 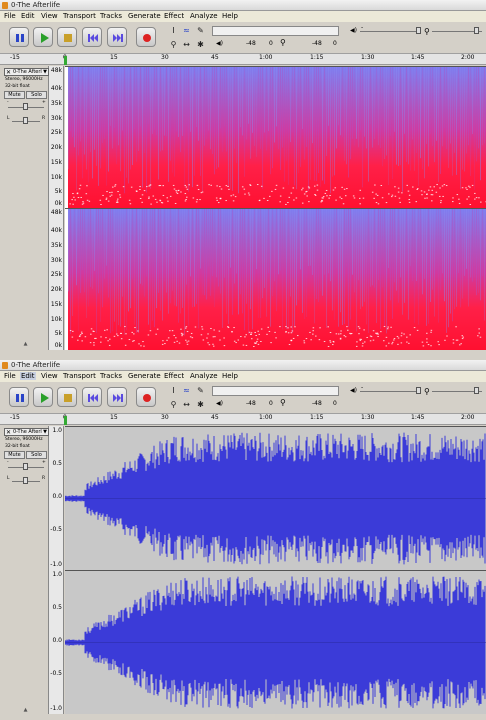 I want to click on axis-label: 48k, so click(x=56, y=212).